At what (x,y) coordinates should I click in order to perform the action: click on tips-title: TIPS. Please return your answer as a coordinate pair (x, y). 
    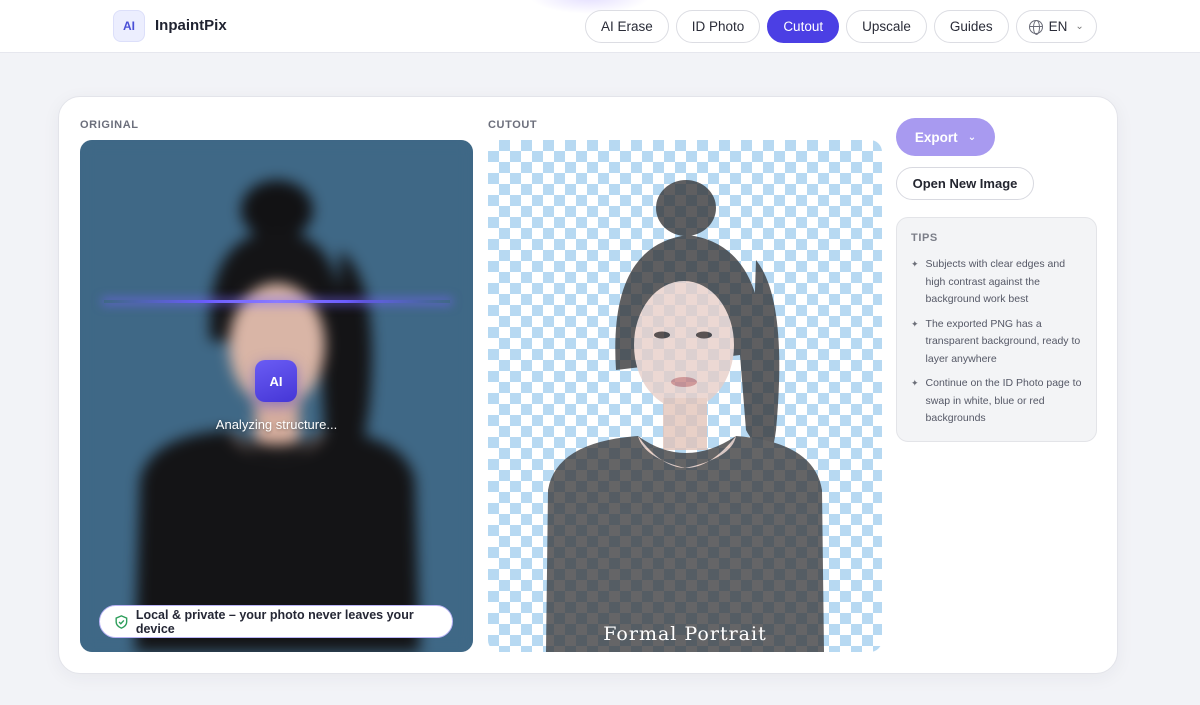
    Looking at the image, I should click on (924, 238).